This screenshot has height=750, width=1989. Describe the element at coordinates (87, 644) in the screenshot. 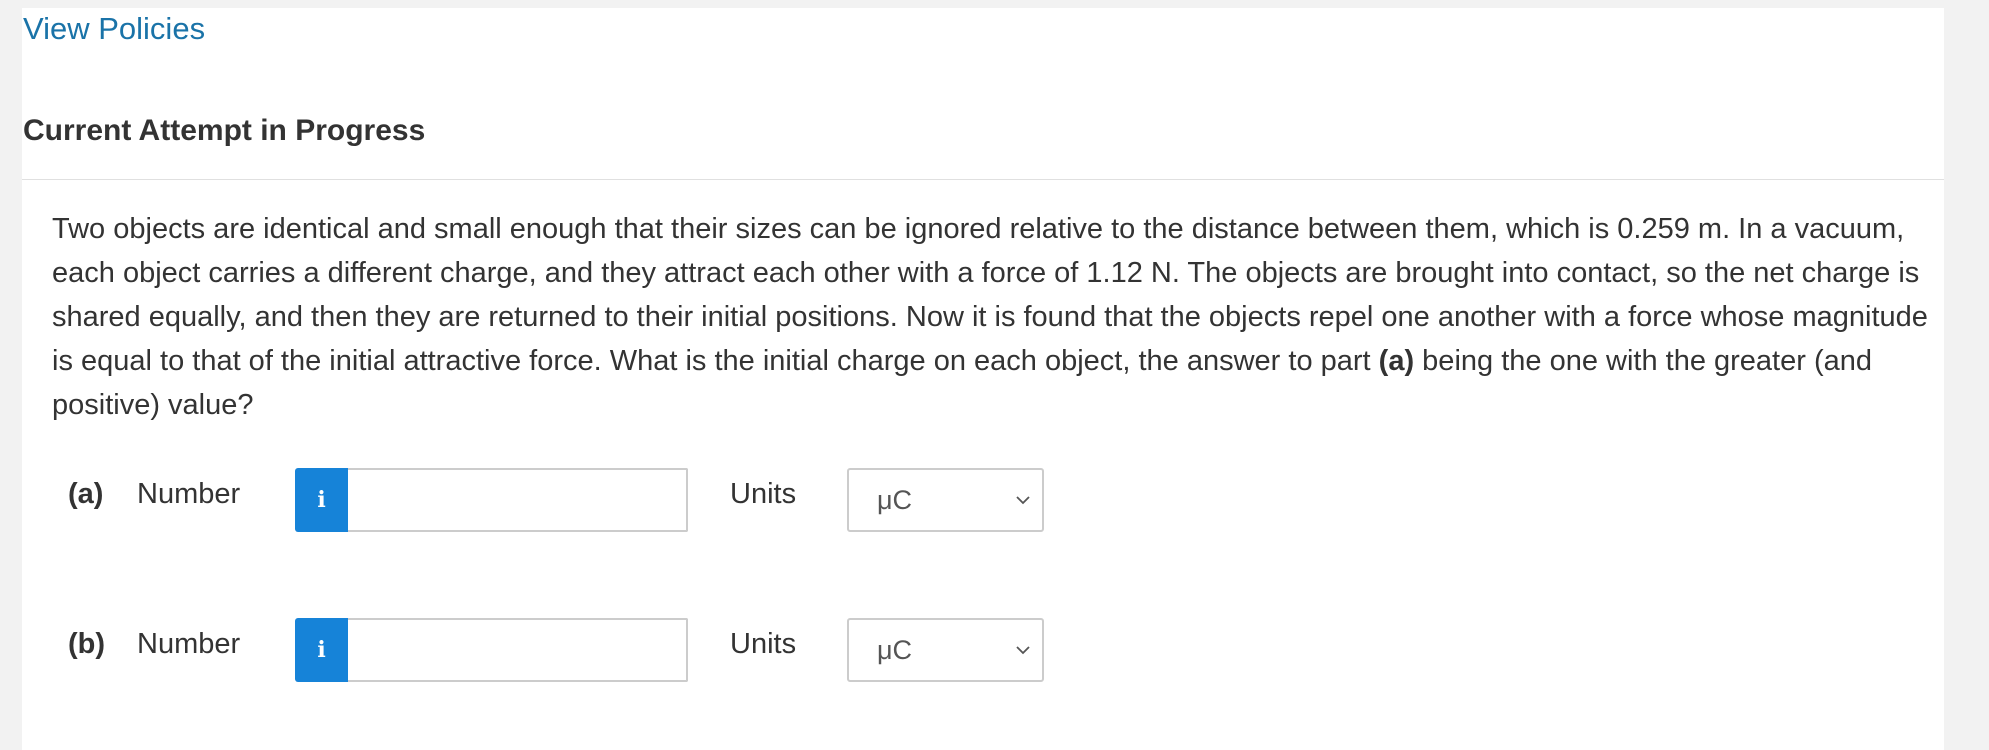

I see `part-label-b: (b)` at that location.